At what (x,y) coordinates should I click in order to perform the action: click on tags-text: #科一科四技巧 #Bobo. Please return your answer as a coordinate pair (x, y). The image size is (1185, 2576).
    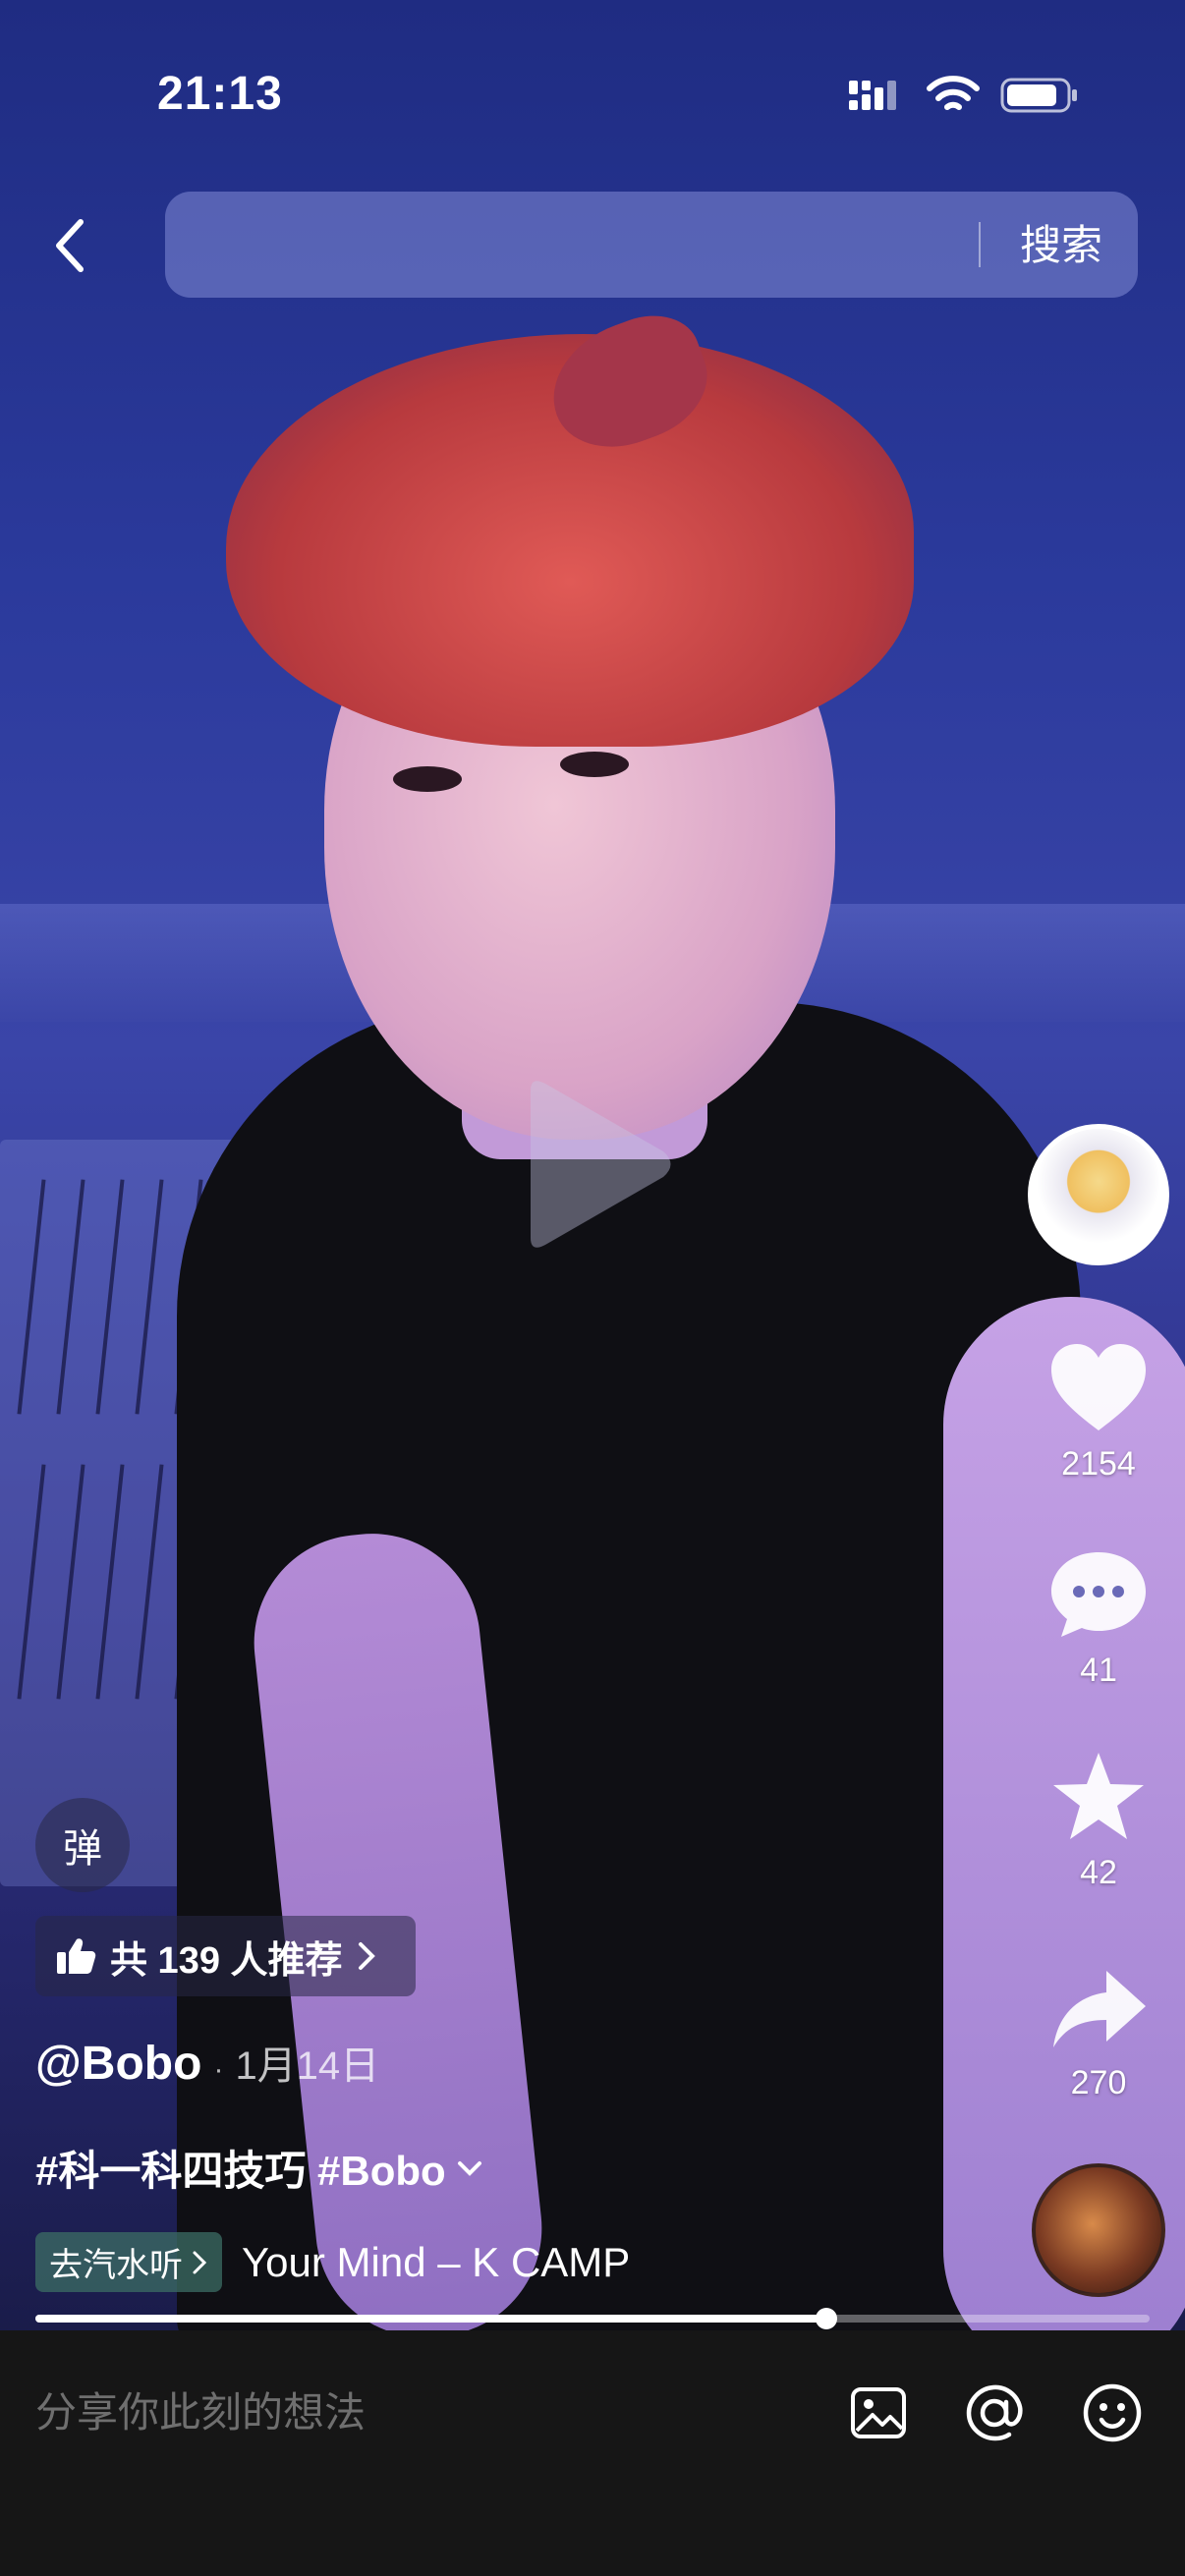
    Looking at the image, I should click on (241, 2168).